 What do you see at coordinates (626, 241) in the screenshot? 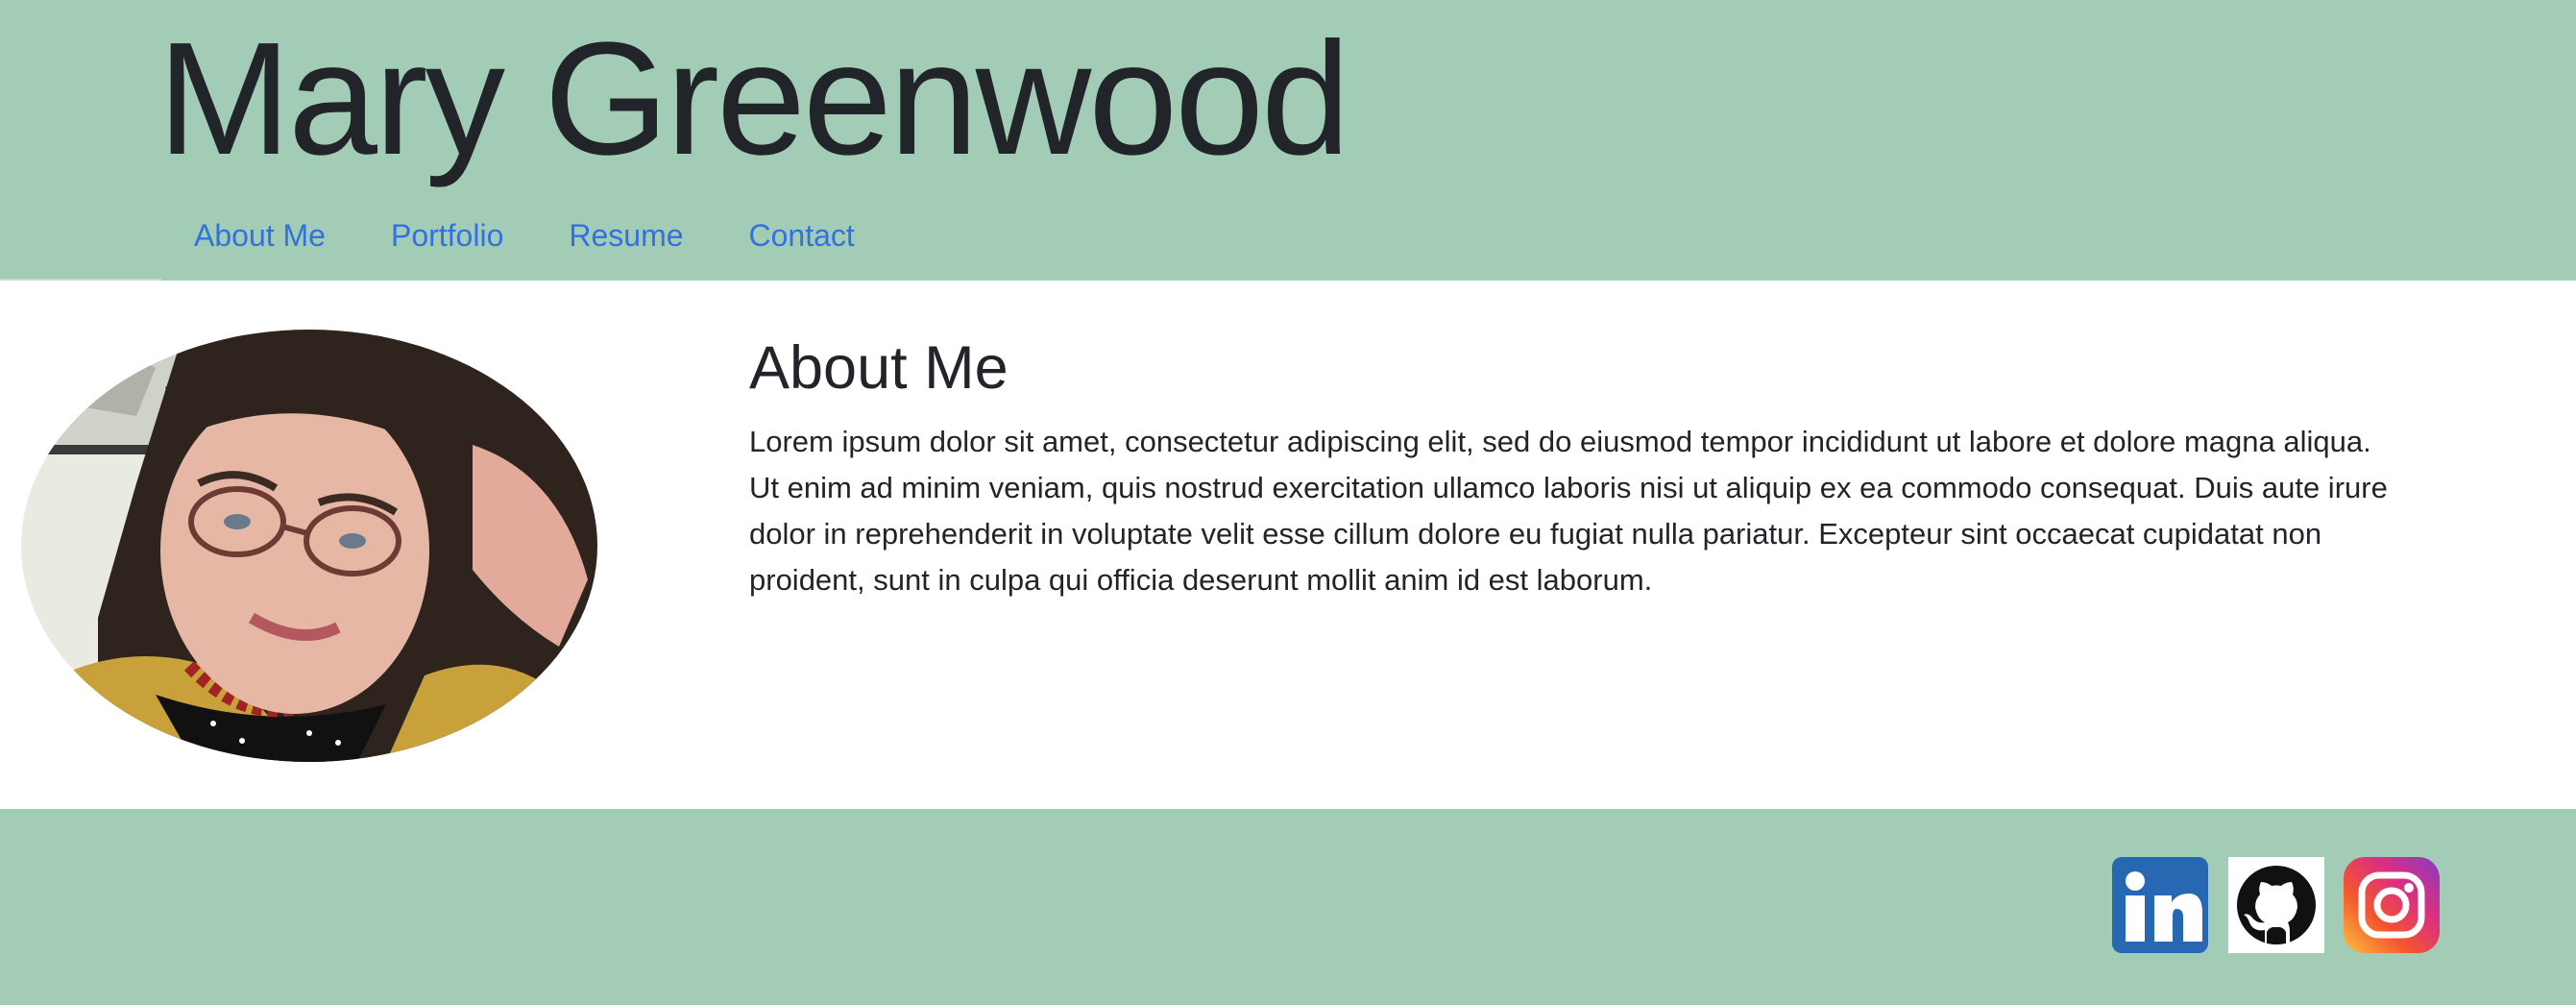
I see `nav-resume: Resume` at bounding box center [626, 241].